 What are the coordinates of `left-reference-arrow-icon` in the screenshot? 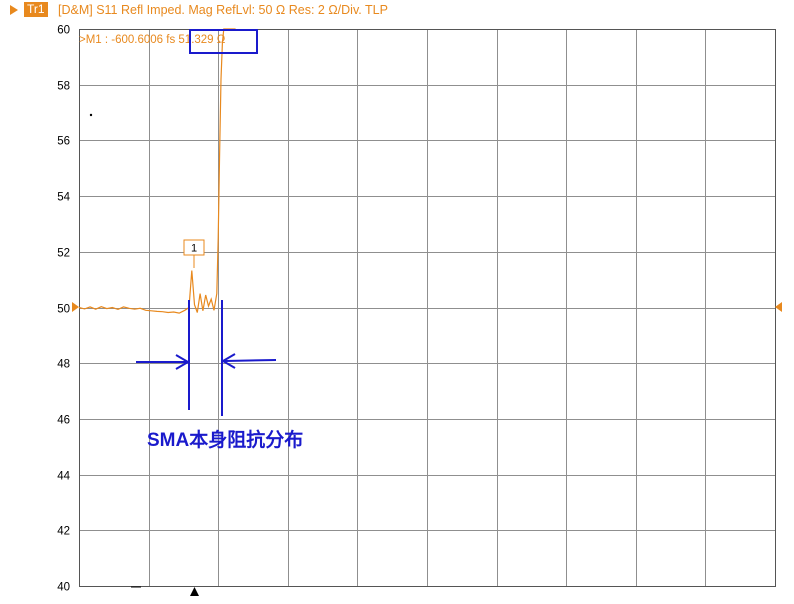 It's located at (75, 307).